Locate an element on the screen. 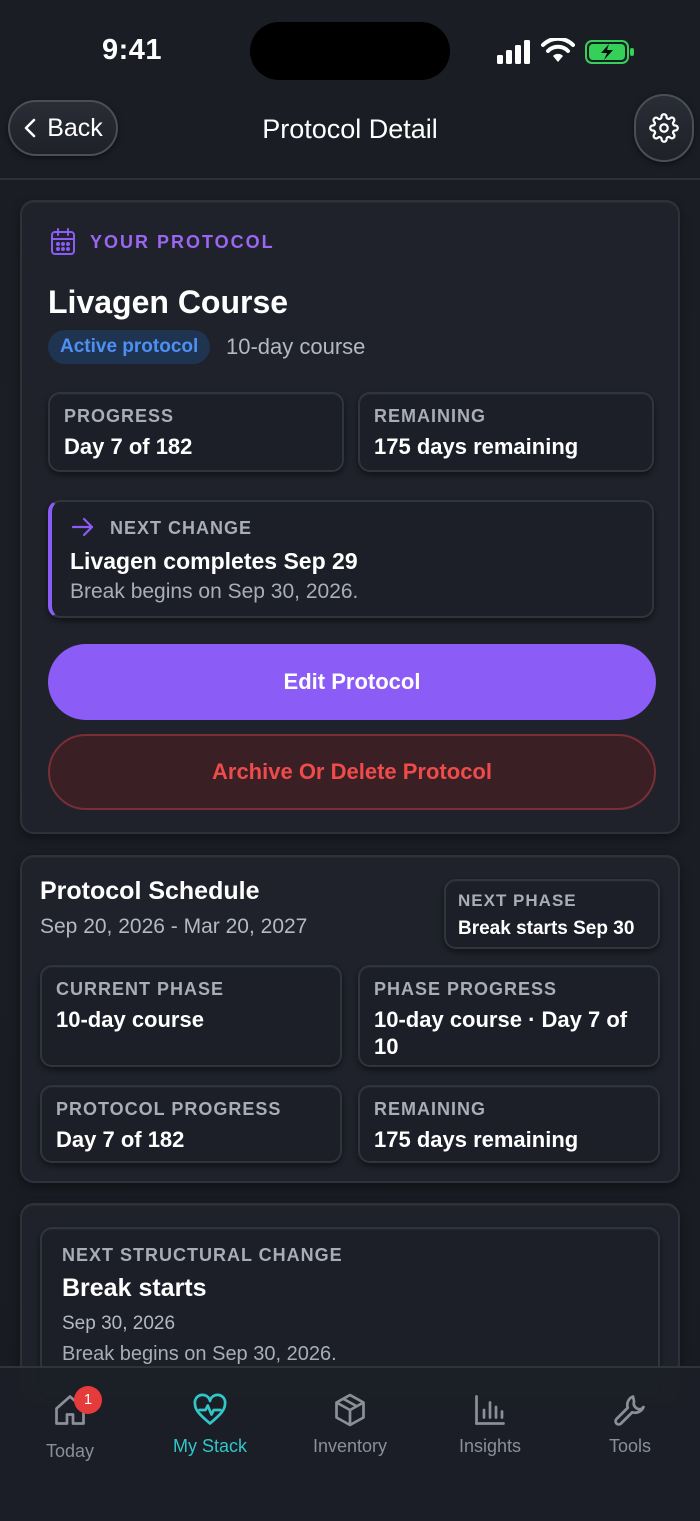 This screenshot has height=1521, width=700. remaining-tile: REMAINING 175 days remaining is located at coordinates (506, 432).